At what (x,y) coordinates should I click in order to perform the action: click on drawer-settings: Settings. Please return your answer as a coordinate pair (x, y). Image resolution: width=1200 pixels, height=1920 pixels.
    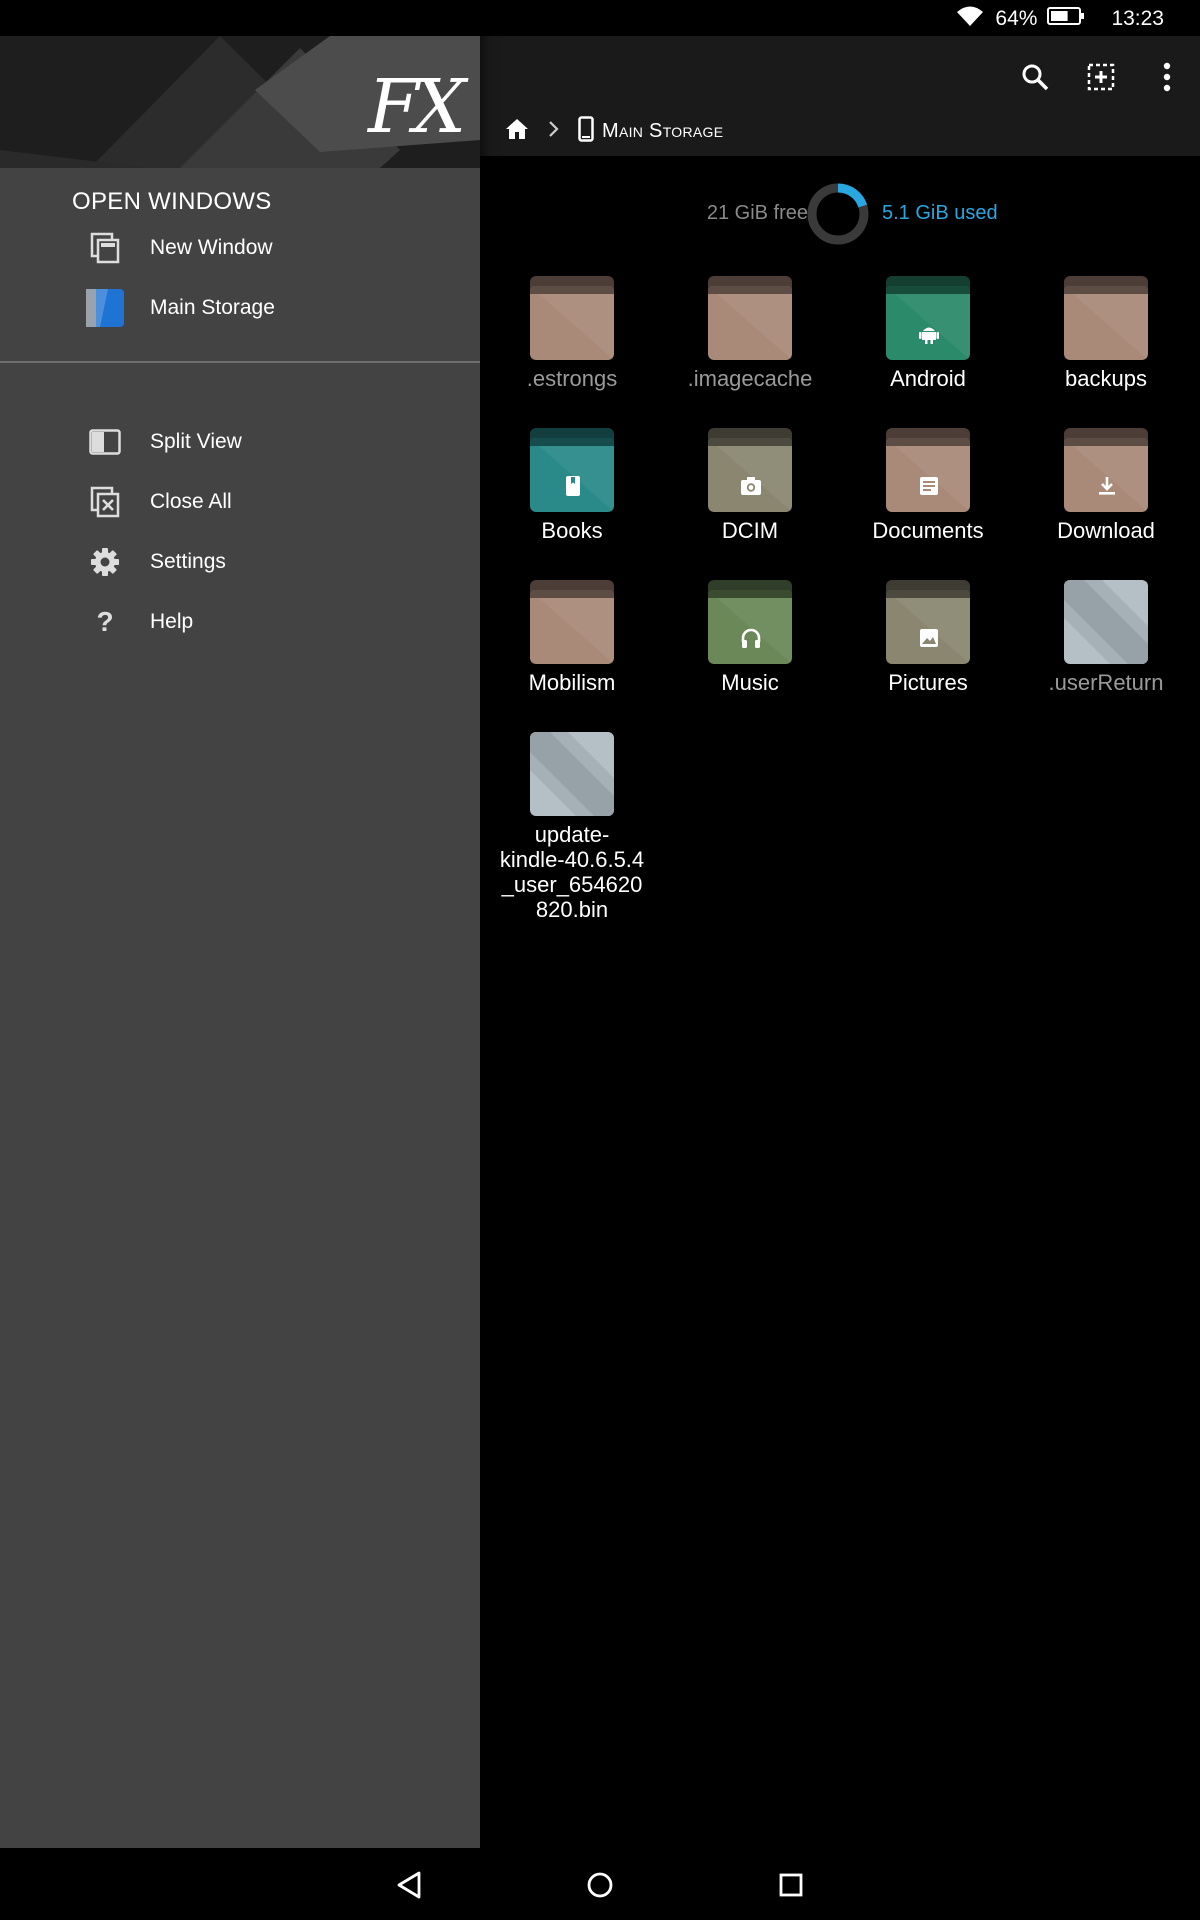
    Looking at the image, I should click on (156, 562).